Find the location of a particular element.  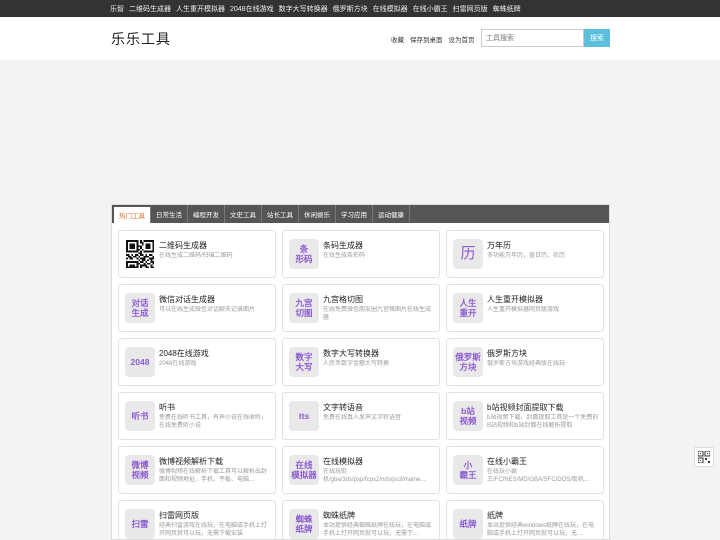

set-homepage-link: 设为首页 is located at coordinates (462, 39).